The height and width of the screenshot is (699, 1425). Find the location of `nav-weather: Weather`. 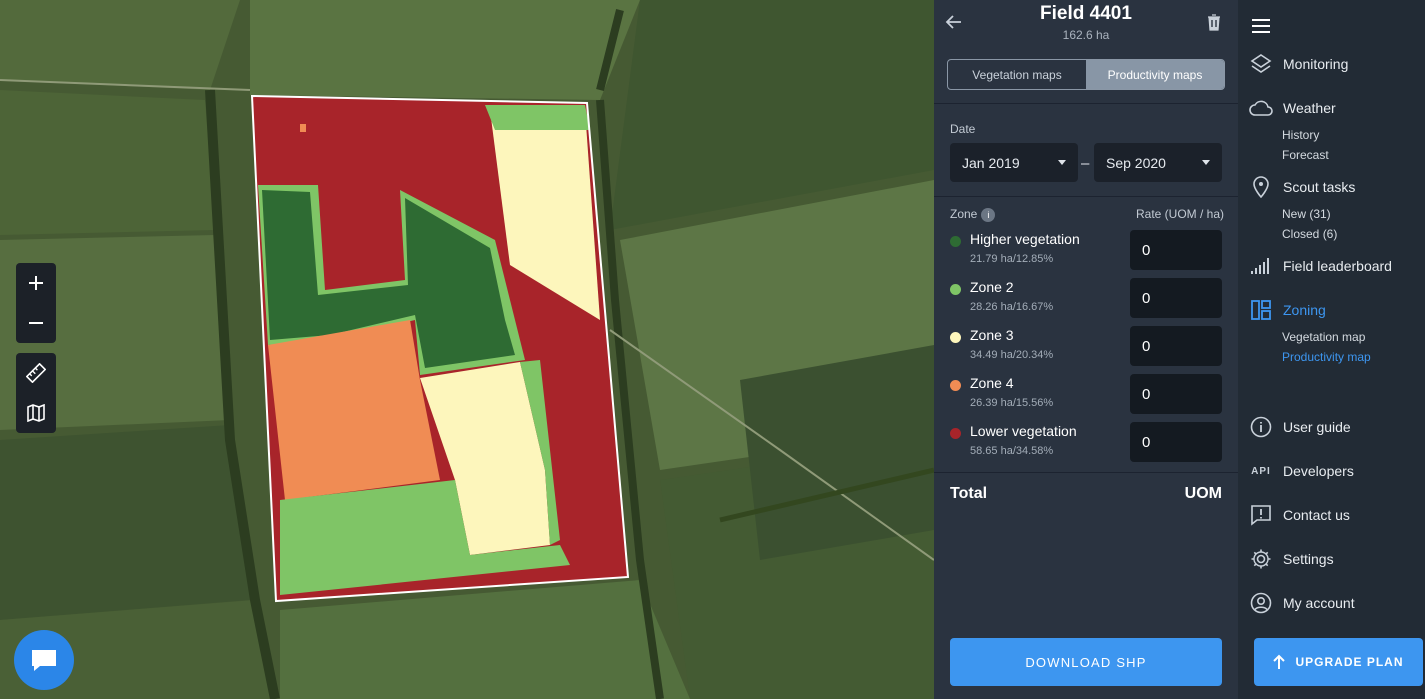

nav-weather: Weather is located at coordinates (1292, 108).